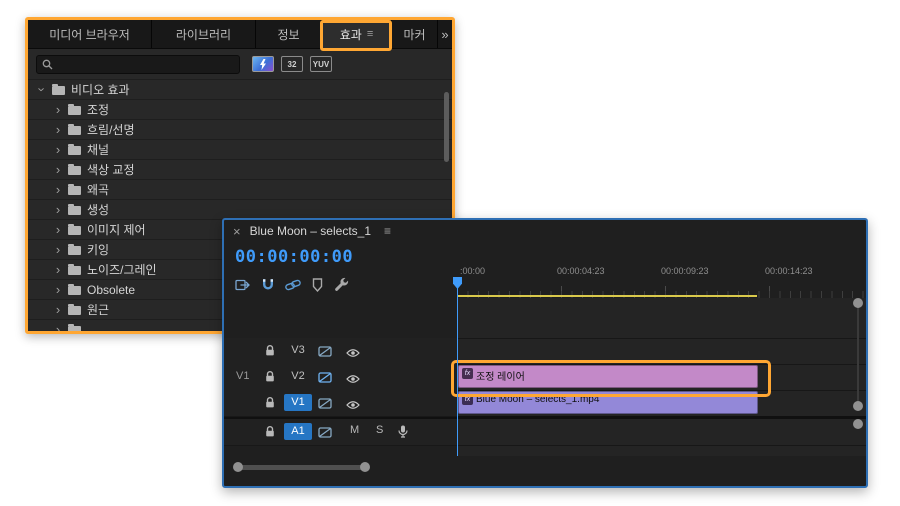 This screenshot has width=900, height=506. What do you see at coordinates (301, 467) in the screenshot?
I see `scrollbar-track` at bounding box center [301, 467].